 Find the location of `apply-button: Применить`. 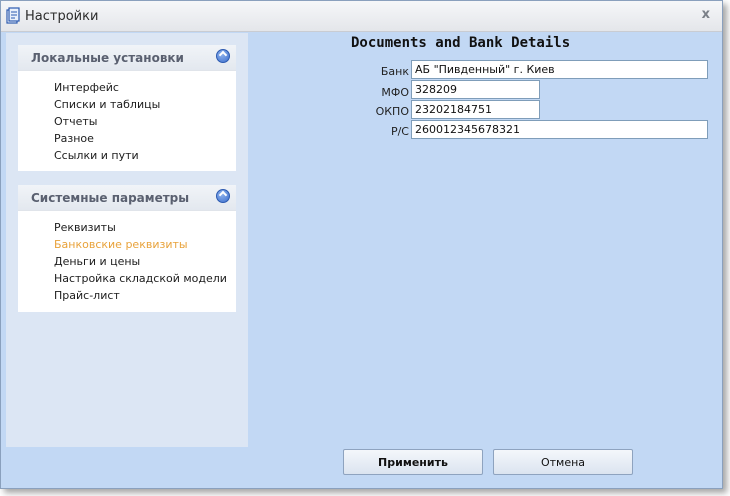

apply-button: Применить is located at coordinates (413, 462).